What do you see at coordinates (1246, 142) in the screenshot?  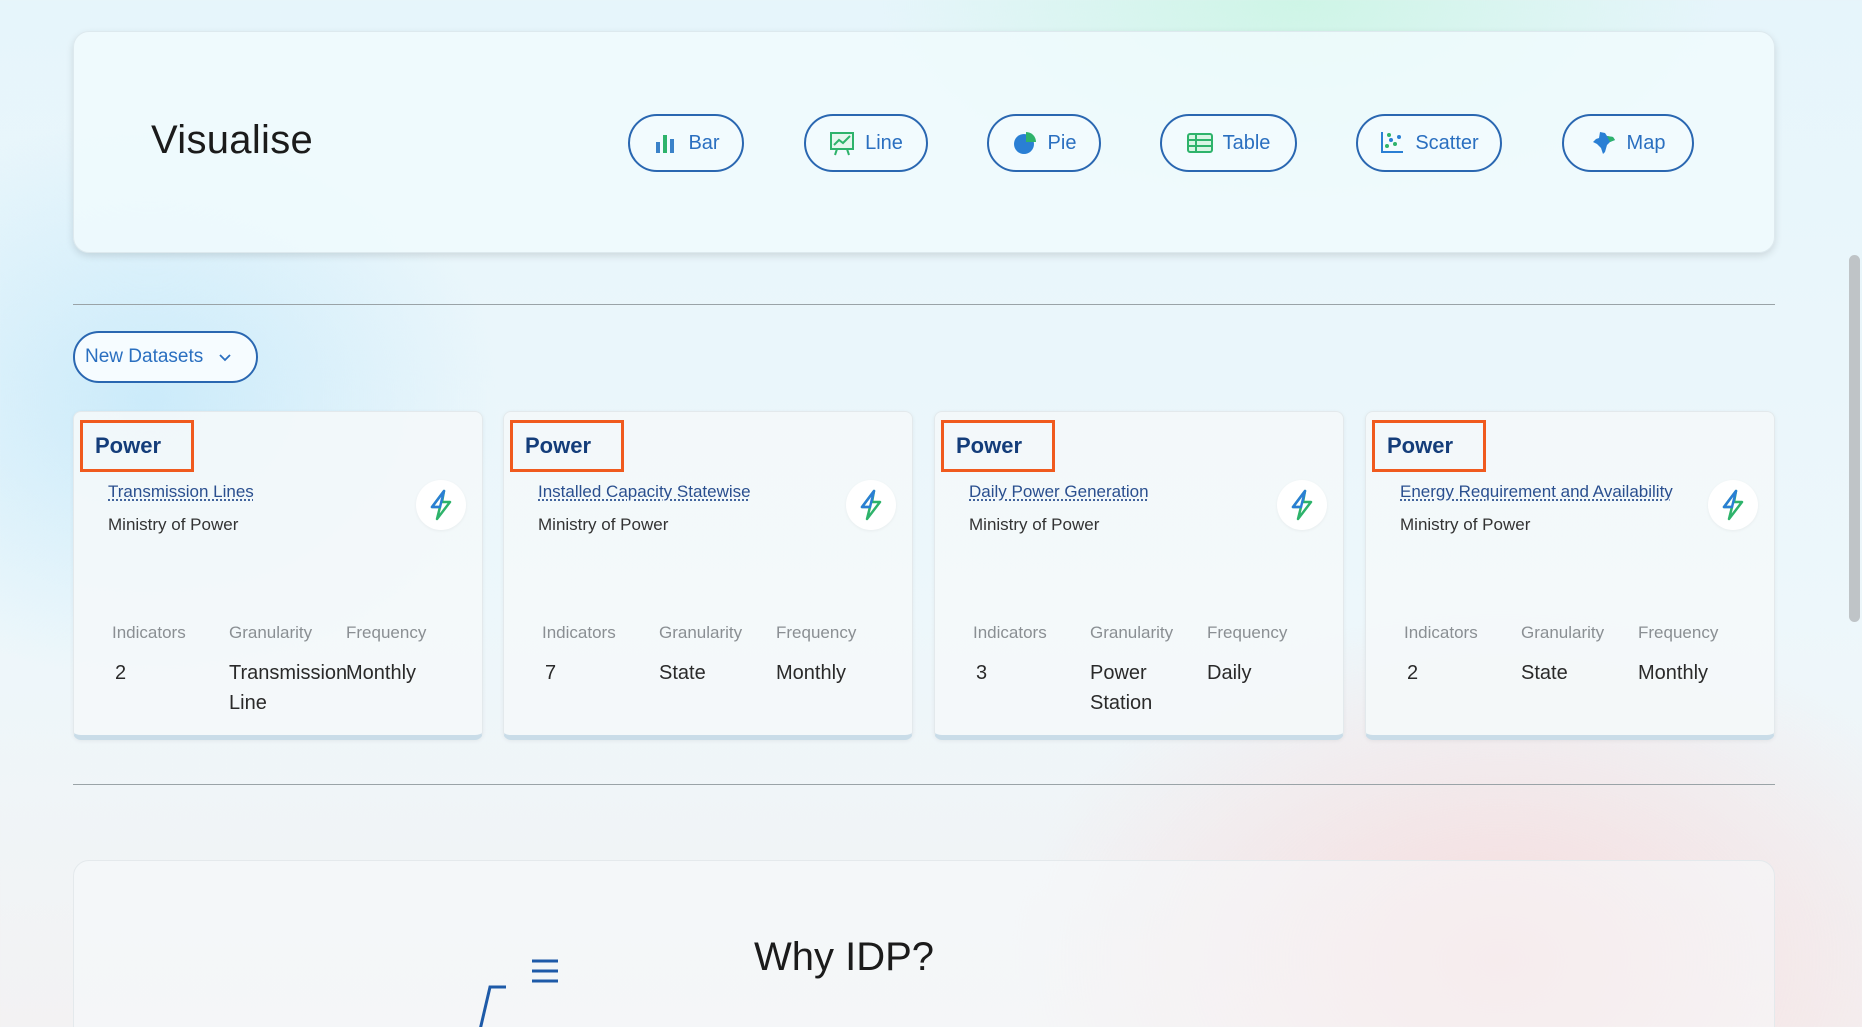 I see `table-button-label: Table` at bounding box center [1246, 142].